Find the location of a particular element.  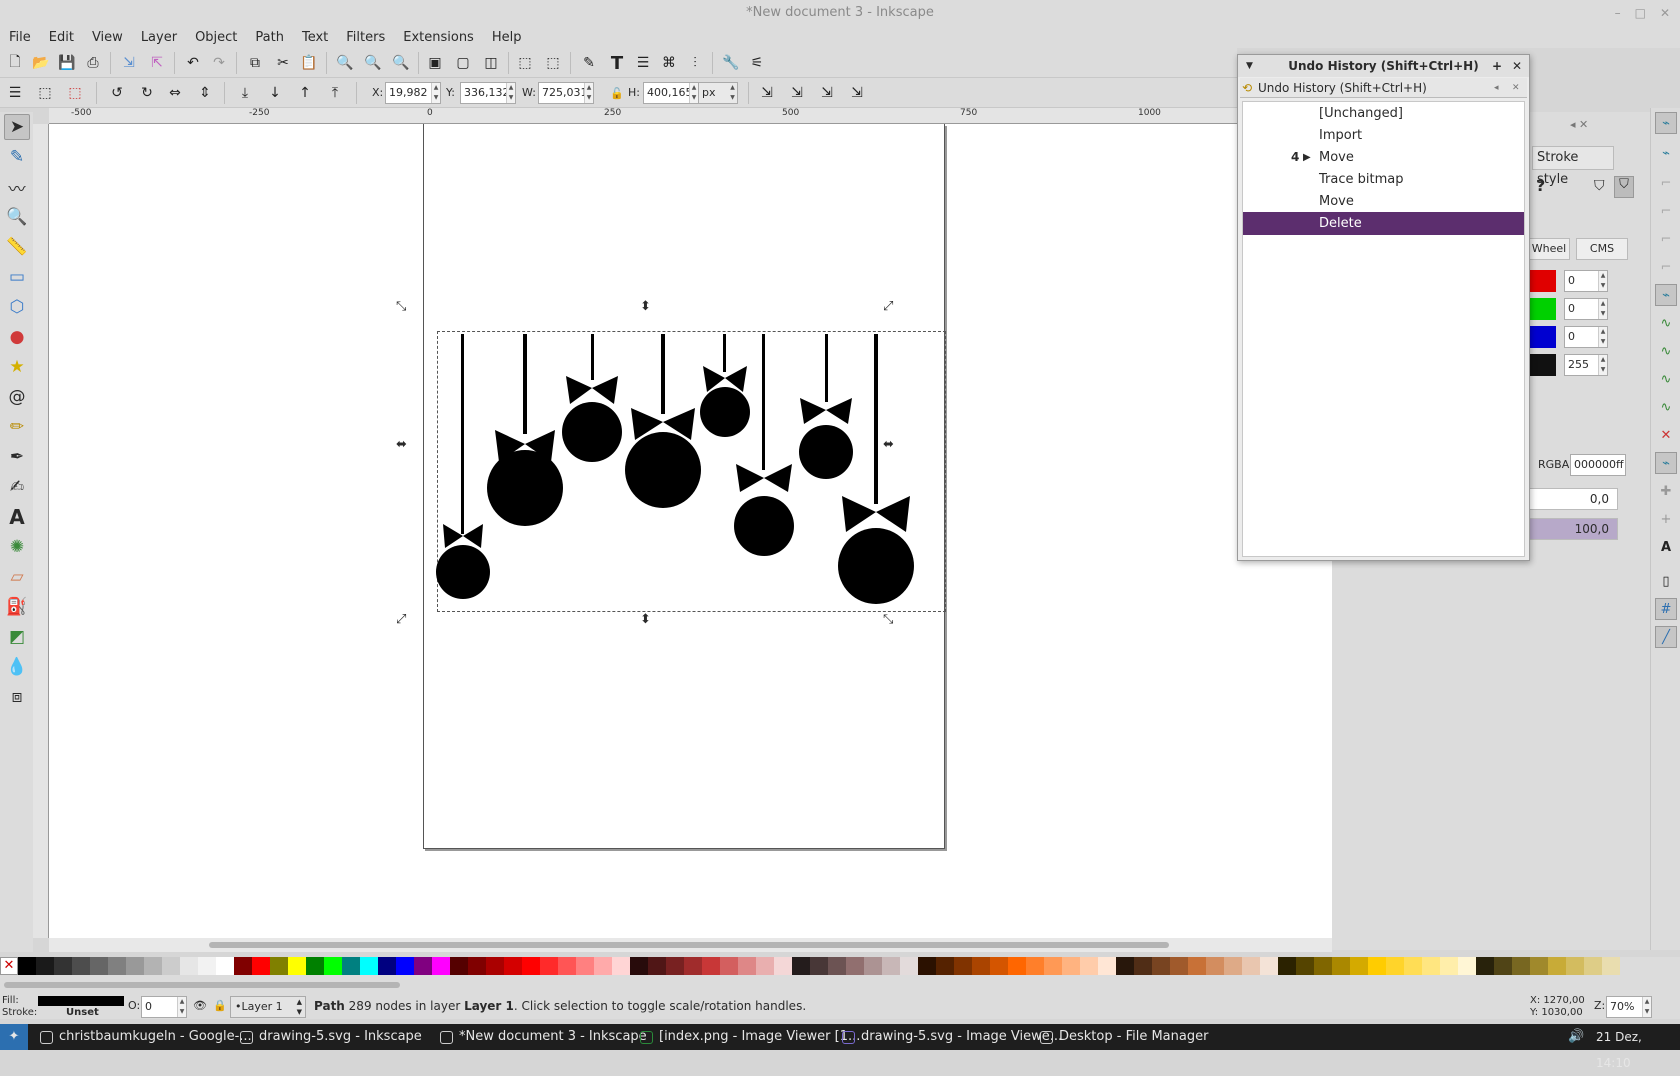

menu-filters: Filters is located at coordinates (365, 37).